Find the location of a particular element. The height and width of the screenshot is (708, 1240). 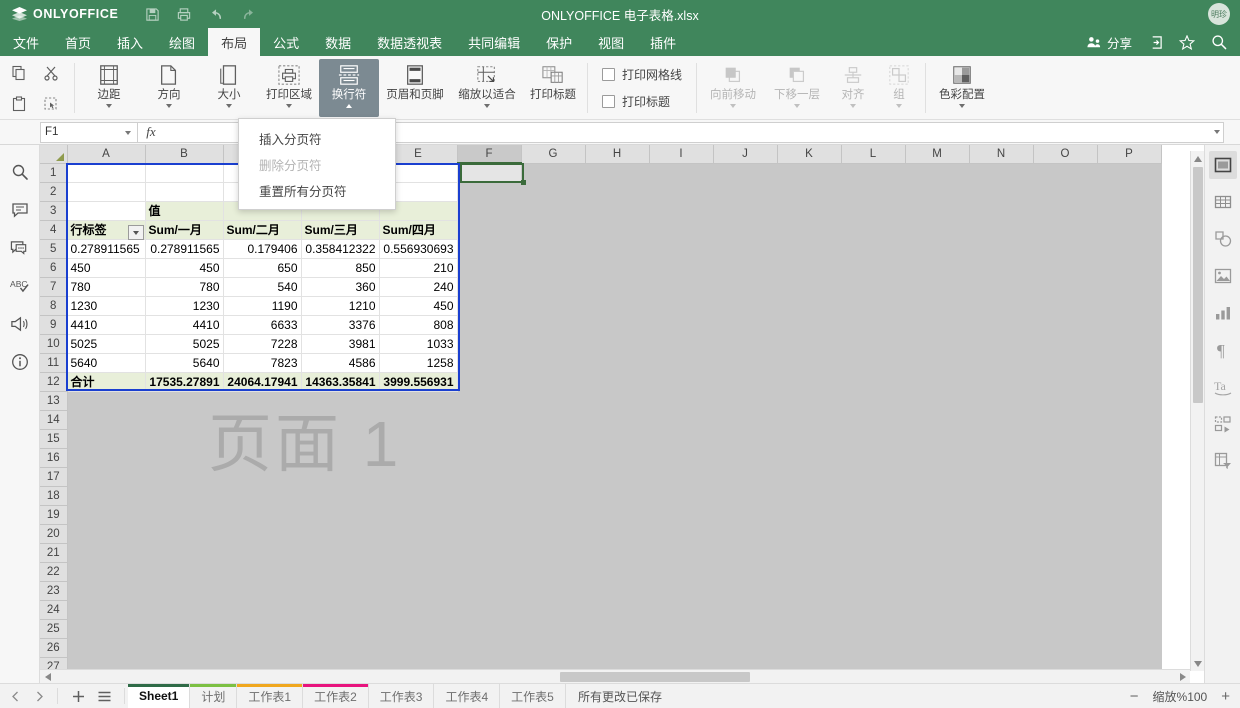

cell-J8 is located at coordinates (745, 306).